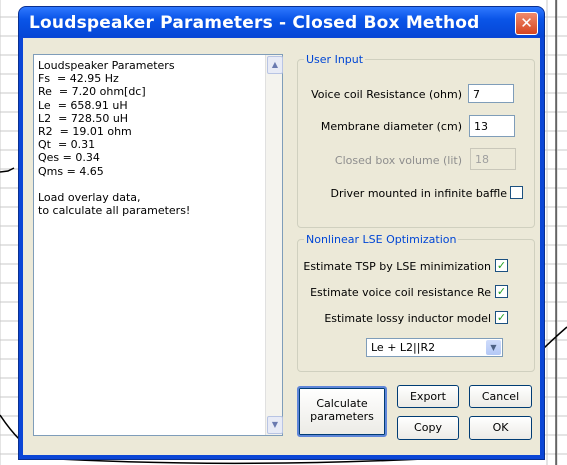 This screenshot has height=465, width=567. I want to click on cancel-label: Cancel, so click(500, 396).